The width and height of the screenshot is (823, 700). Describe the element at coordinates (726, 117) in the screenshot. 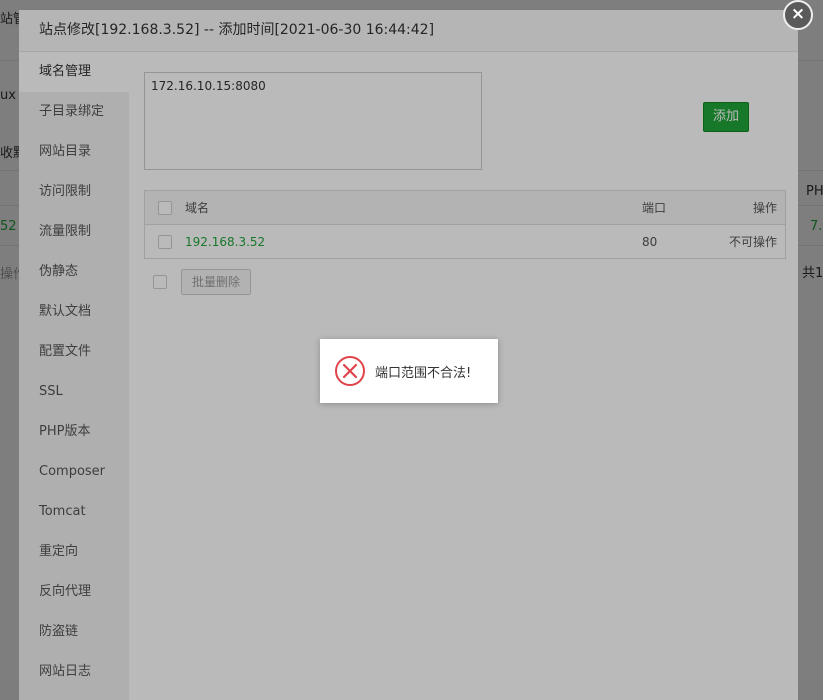

I see `add-domain-button: 添加` at that location.